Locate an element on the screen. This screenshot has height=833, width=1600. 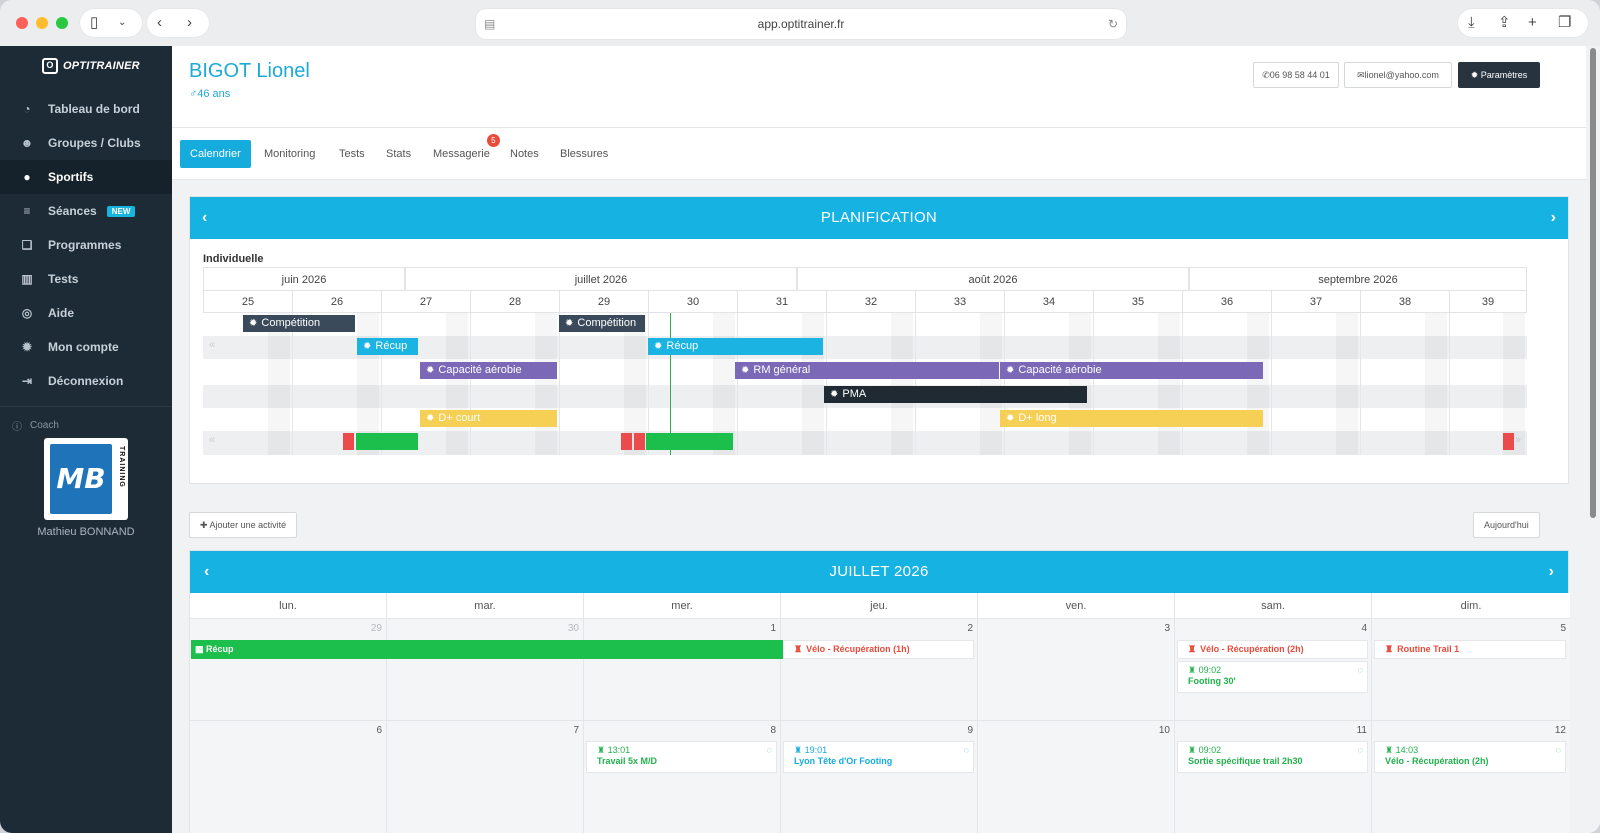
sidebar-item-programmes: ❏ Programmes is located at coordinates (86, 245).